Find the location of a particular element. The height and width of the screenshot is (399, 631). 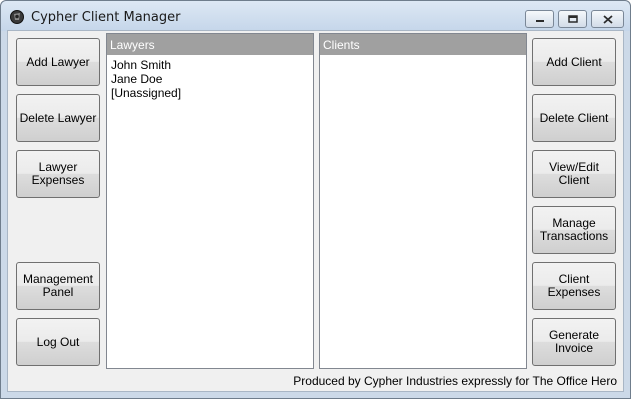

clients-list-header: Clients is located at coordinates (423, 44).